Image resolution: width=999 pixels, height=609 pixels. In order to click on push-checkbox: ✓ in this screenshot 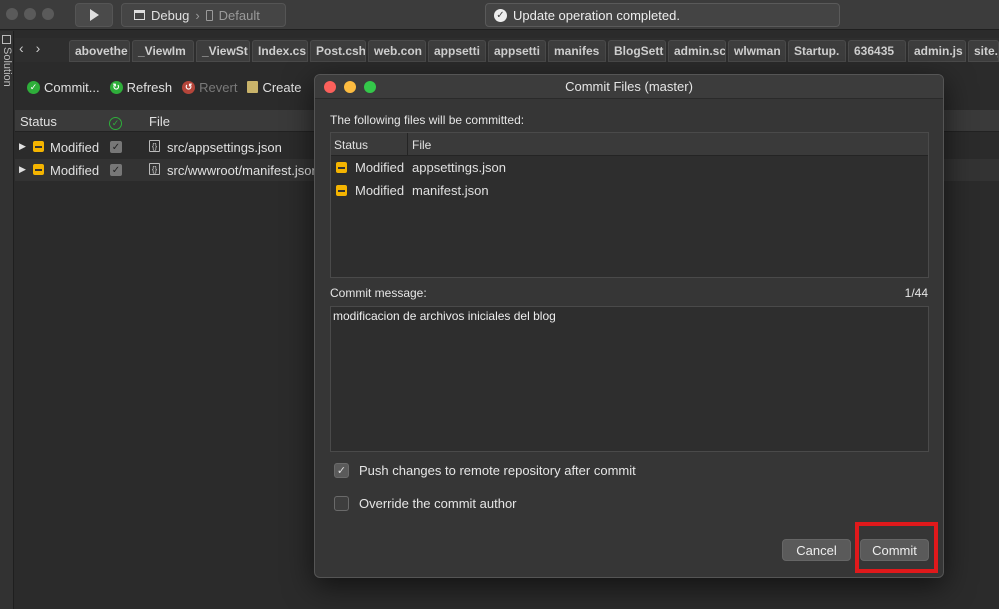, I will do `click(341, 470)`.